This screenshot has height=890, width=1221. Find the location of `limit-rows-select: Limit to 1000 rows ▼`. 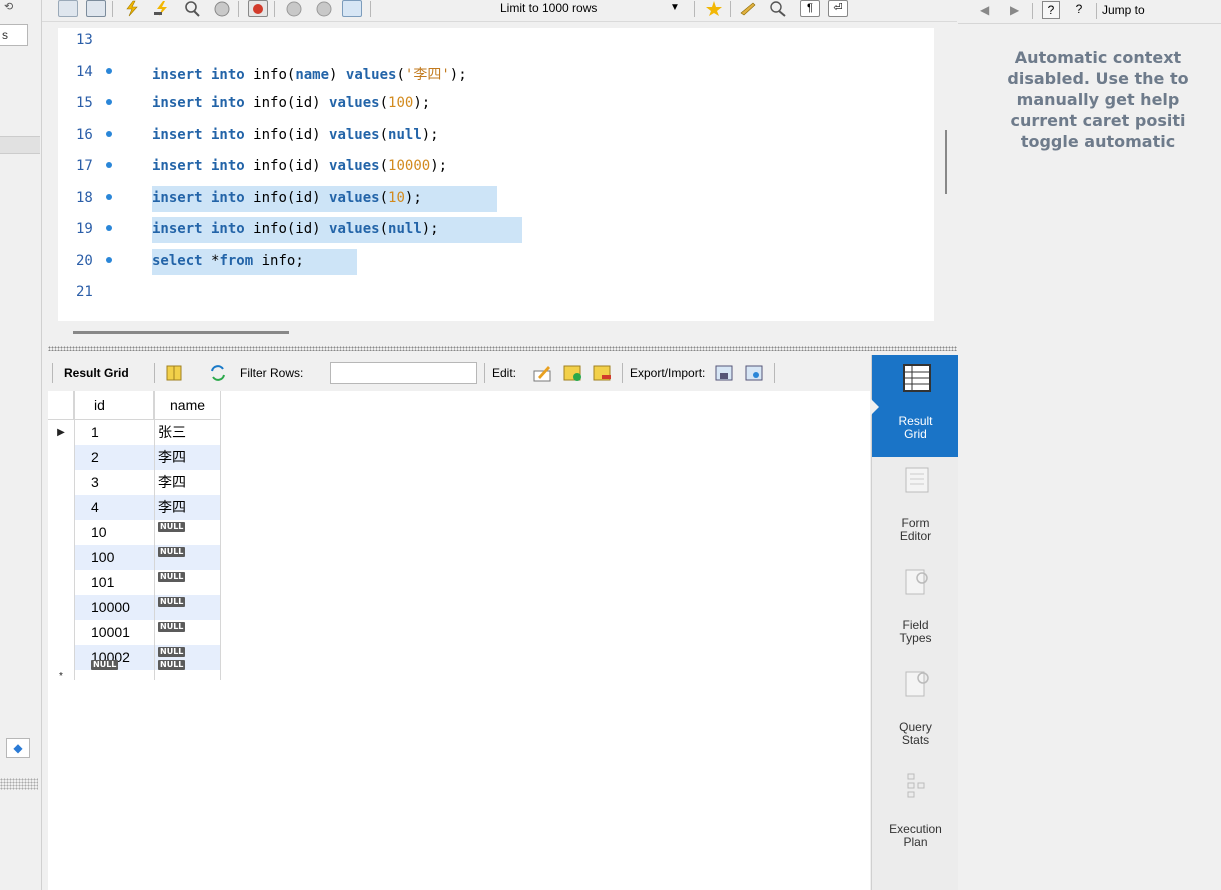

limit-rows-select: Limit to 1000 rows ▼ is located at coordinates (595, 9).